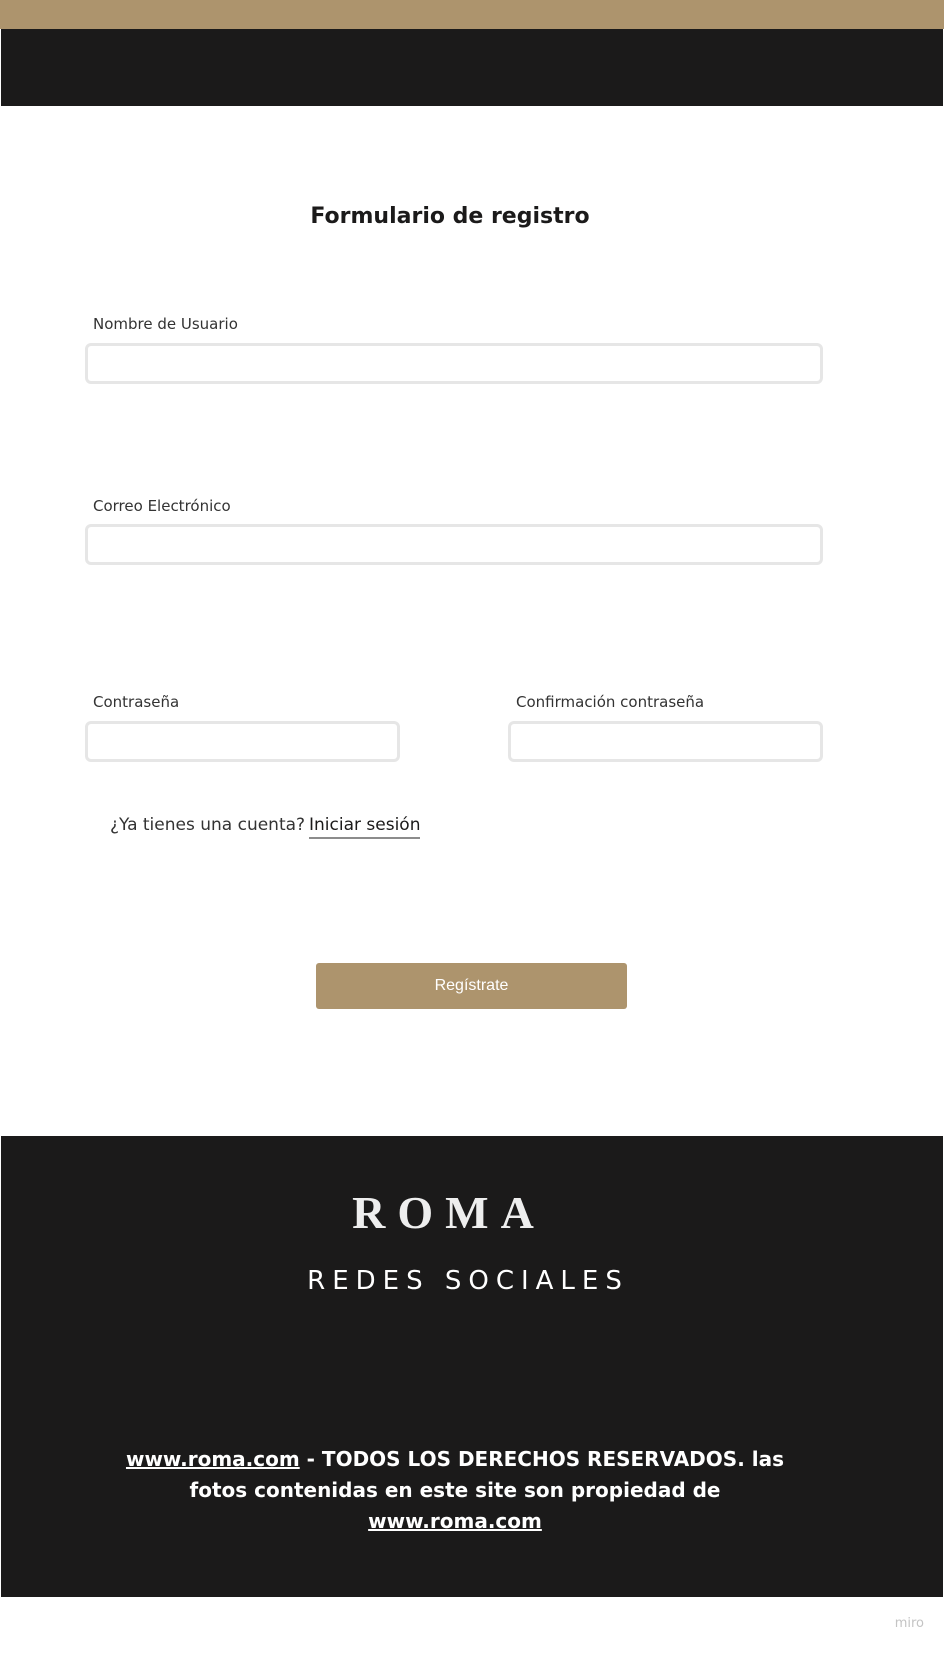  I want to click on login-link: Iniciar sesión, so click(365, 827).